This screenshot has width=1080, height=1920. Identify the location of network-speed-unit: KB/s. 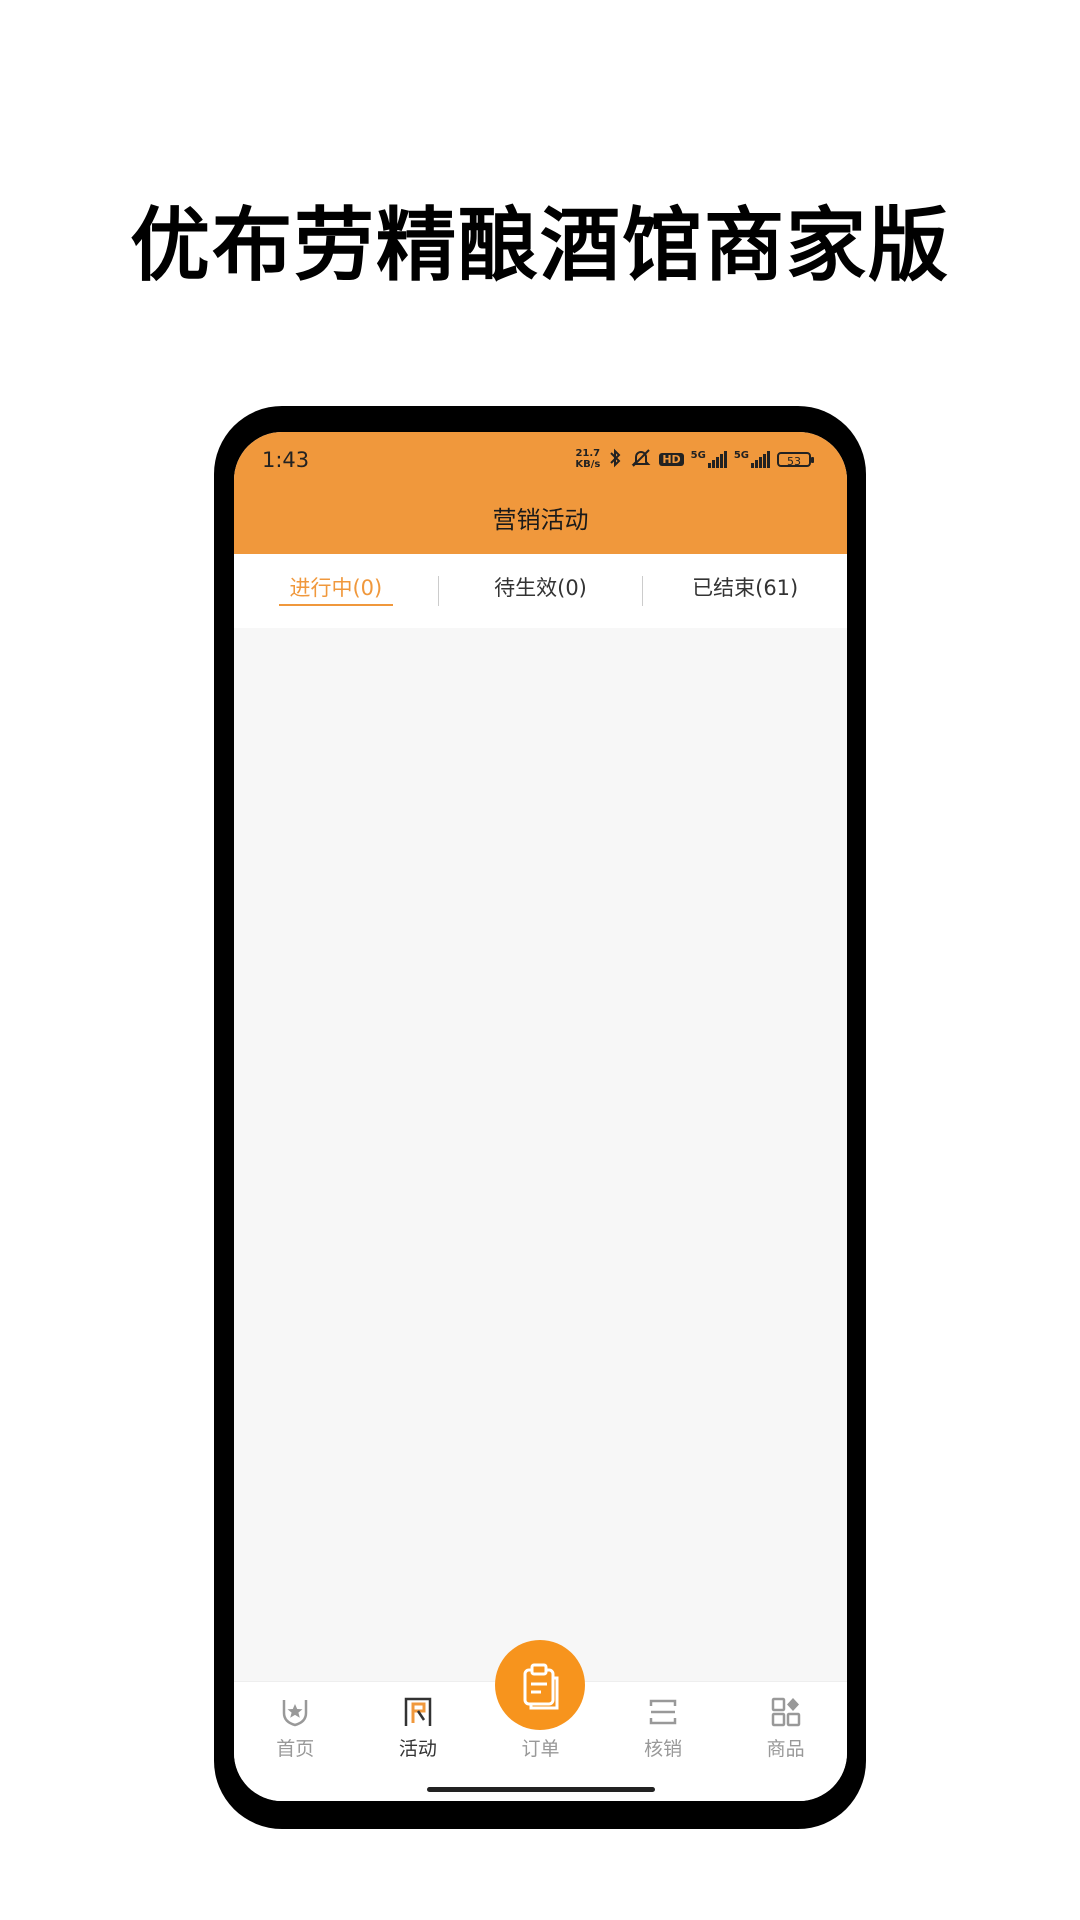
(588, 464).